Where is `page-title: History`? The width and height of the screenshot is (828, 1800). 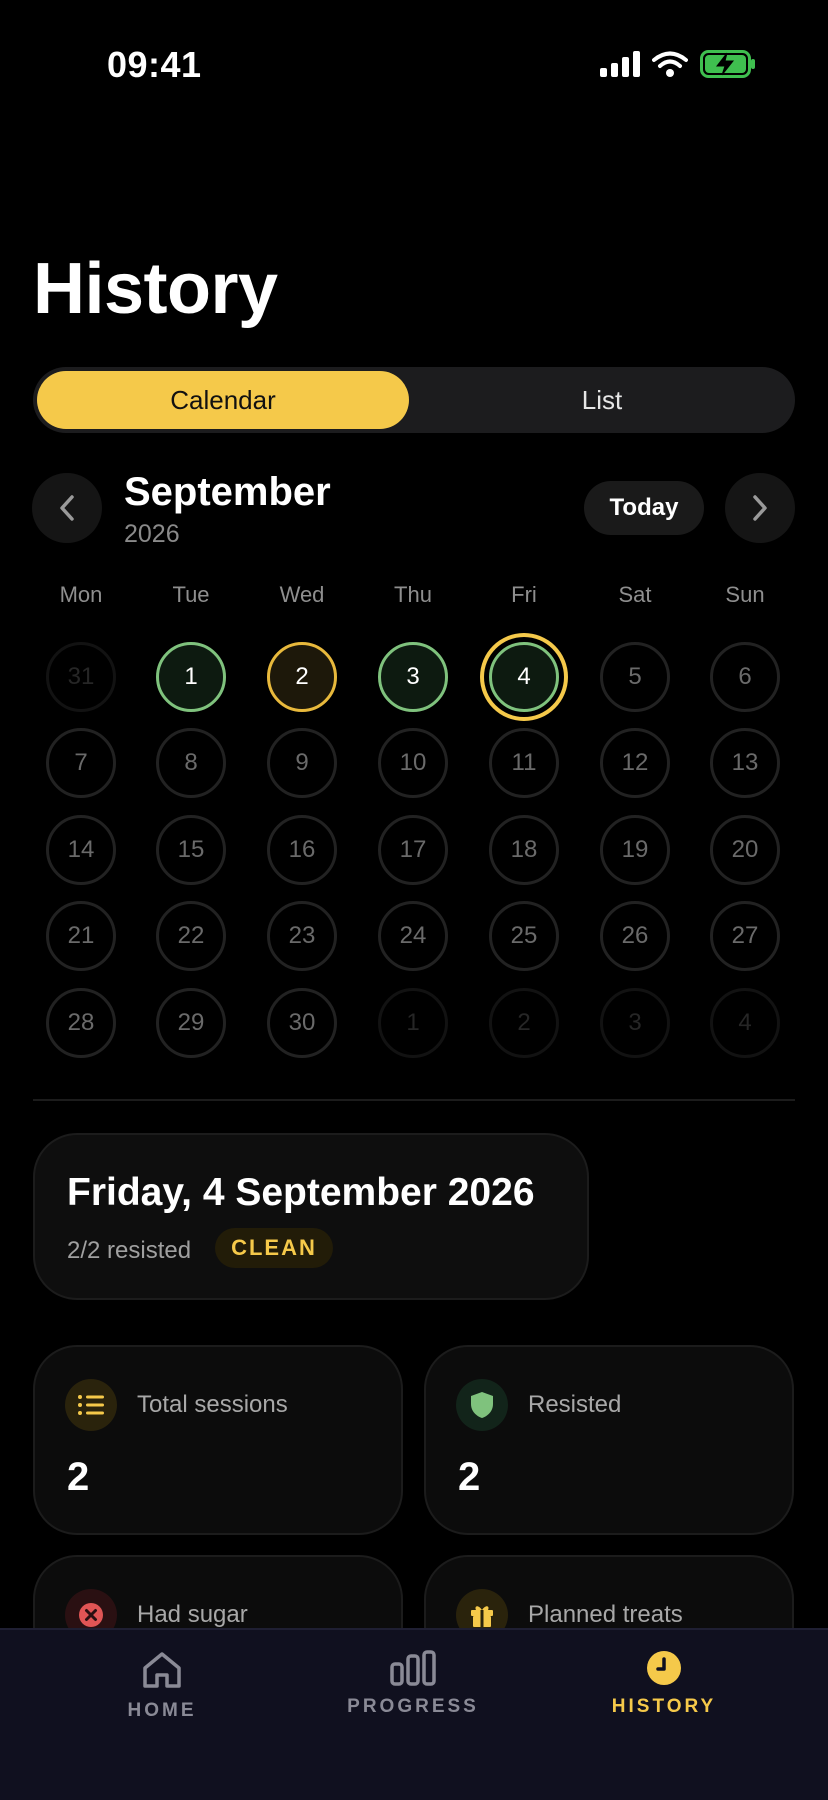 page-title: History is located at coordinates (155, 289).